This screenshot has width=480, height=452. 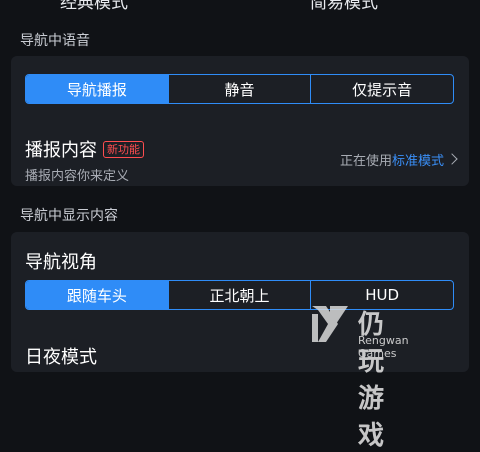 I want to click on view-option-north-up: 正北朝上, so click(x=239, y=295).